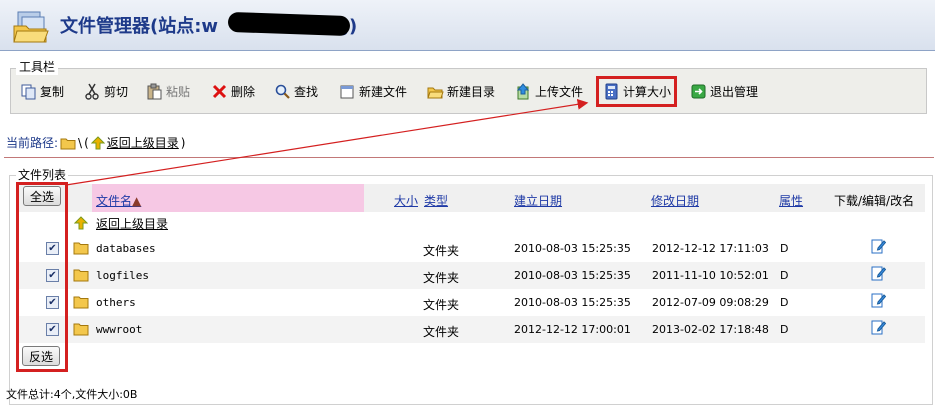  Describe the element at coordinates (72, 394) in the screenshot. I see `file-summary: 文件总计:4个,文件大小:0B` at that location.